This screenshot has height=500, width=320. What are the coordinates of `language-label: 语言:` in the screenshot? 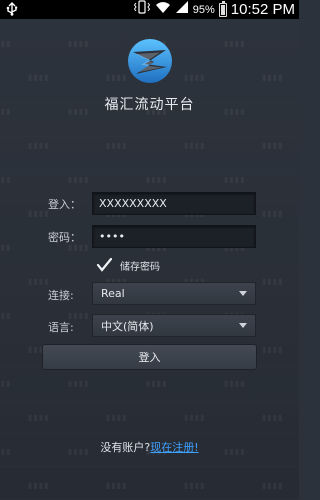 It's located at (61, 327).